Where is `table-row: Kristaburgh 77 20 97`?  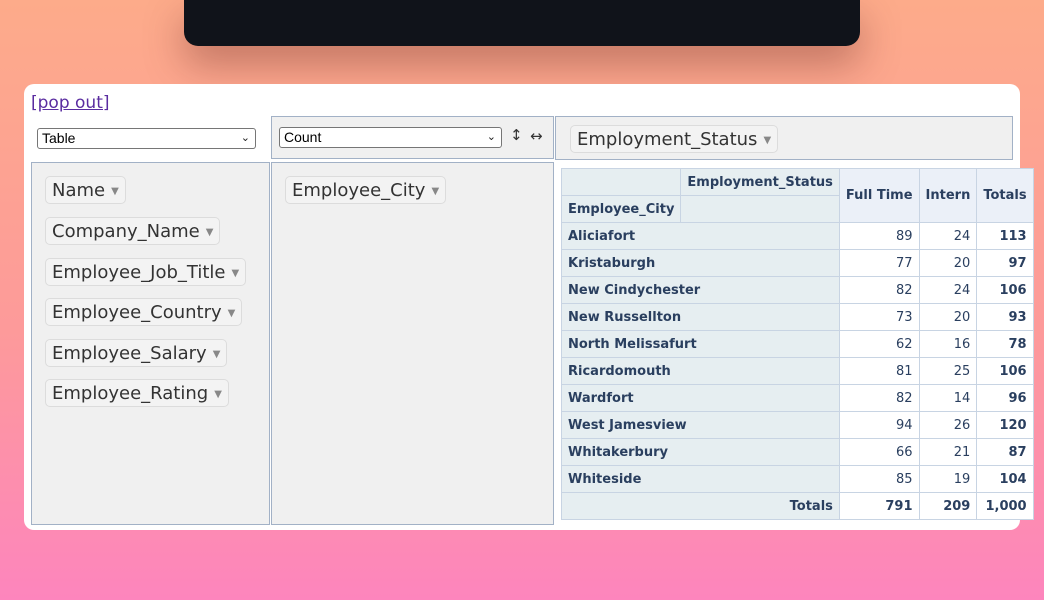
table-row: Kristaburgh 77 20 97 is located at coordinates (797, 263).